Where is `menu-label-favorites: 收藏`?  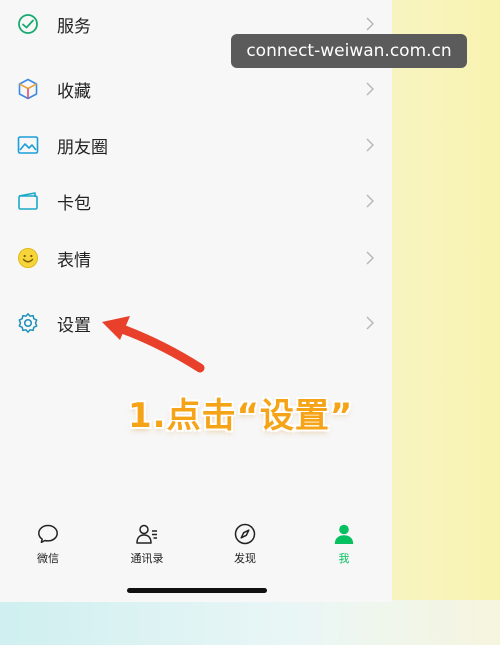
menu-label-favorites: 收藏 is located at coordinates (74, 91).